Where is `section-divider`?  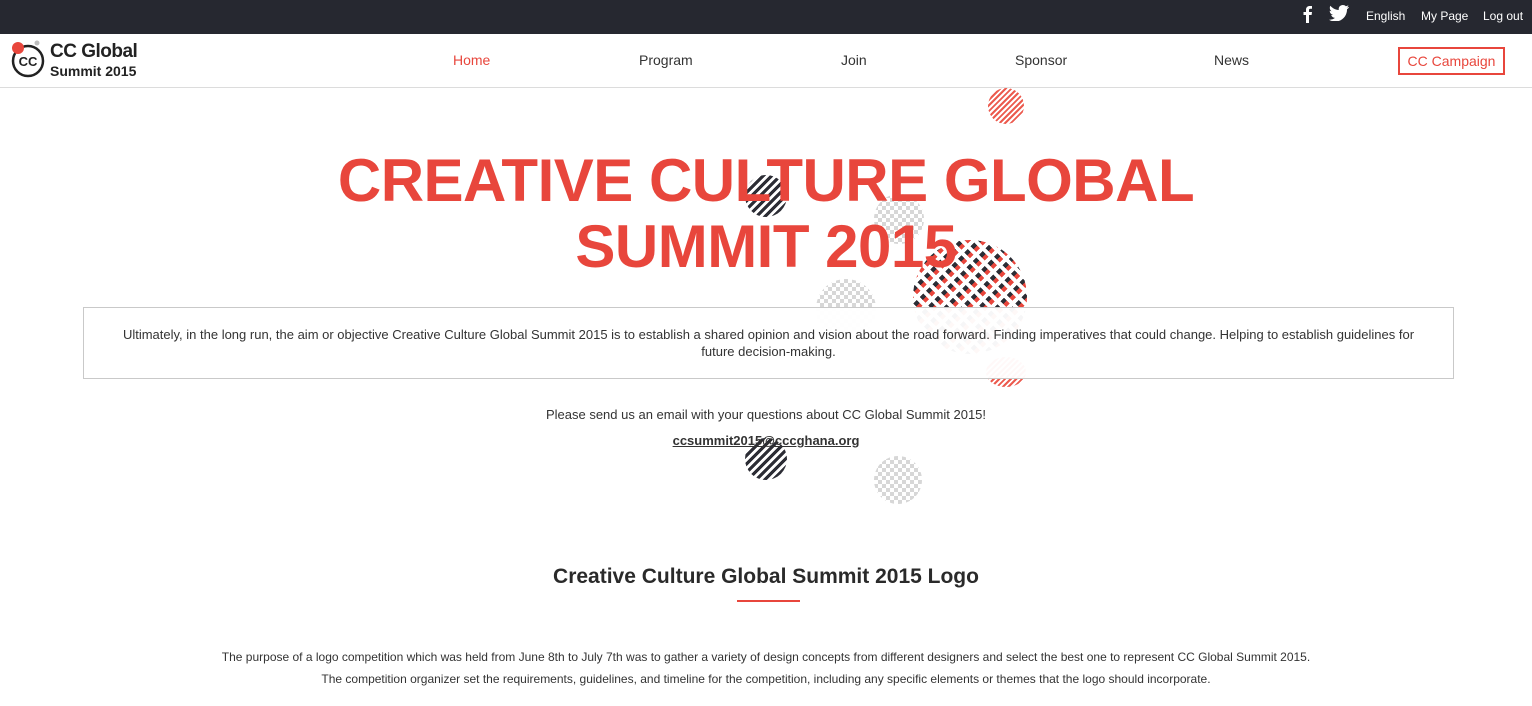 section-divider is located at coordinates (768, 601).